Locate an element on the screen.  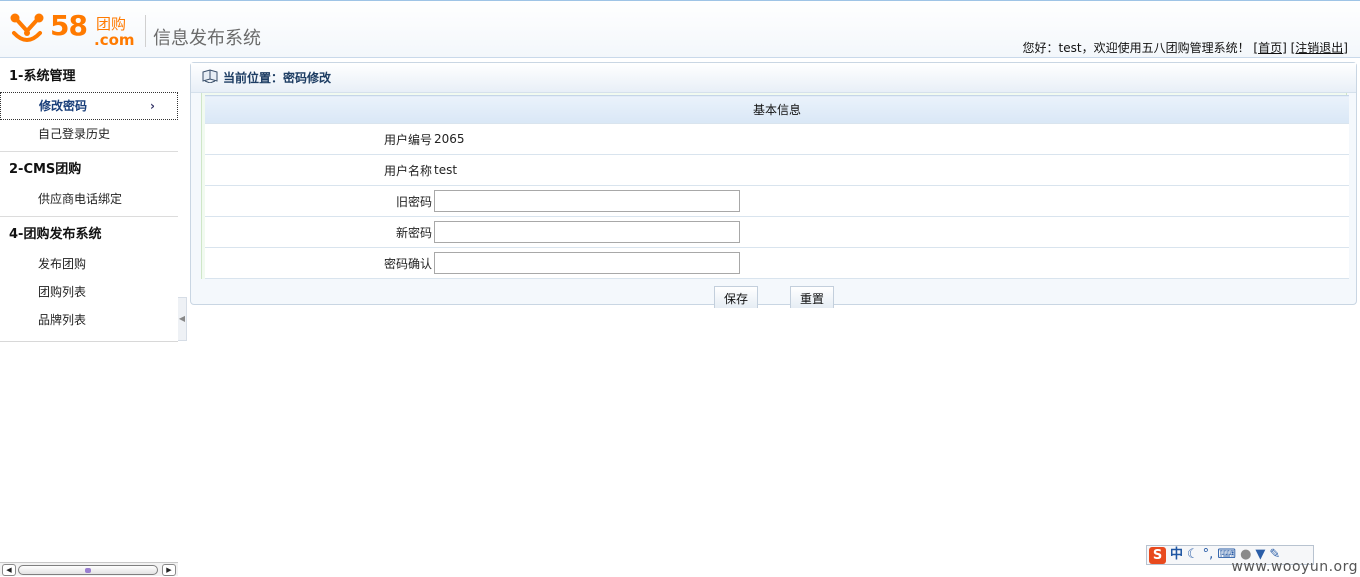
logout-link: [注销退出] is located at coordinates (1319, 48).